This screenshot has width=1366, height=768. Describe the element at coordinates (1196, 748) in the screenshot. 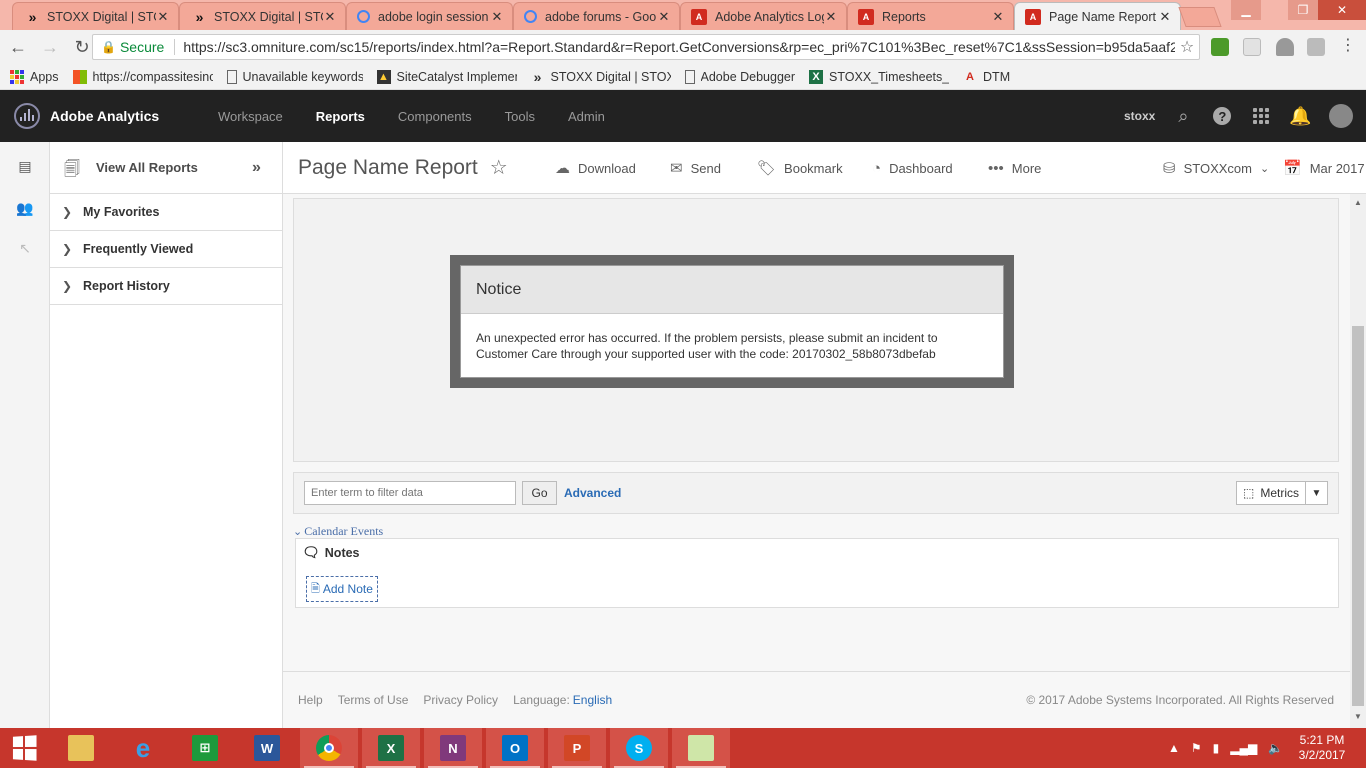

I see `flag-icon: ⚑` at that location.